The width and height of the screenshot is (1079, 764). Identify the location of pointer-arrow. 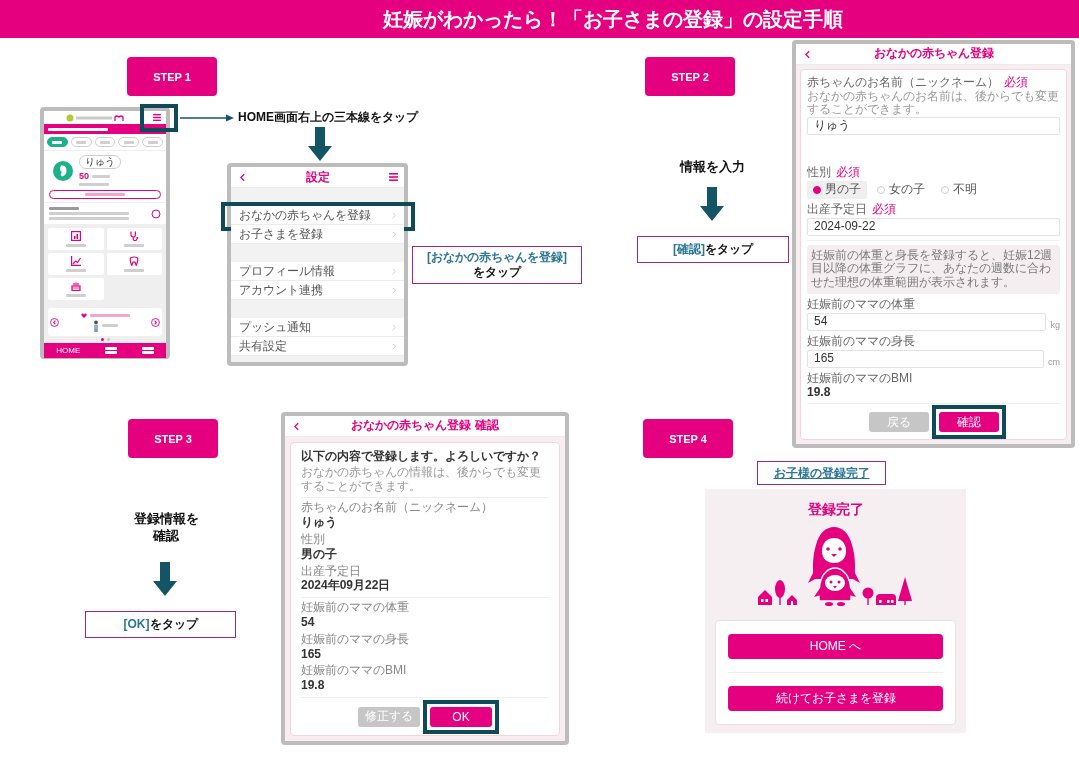
(207, 118).